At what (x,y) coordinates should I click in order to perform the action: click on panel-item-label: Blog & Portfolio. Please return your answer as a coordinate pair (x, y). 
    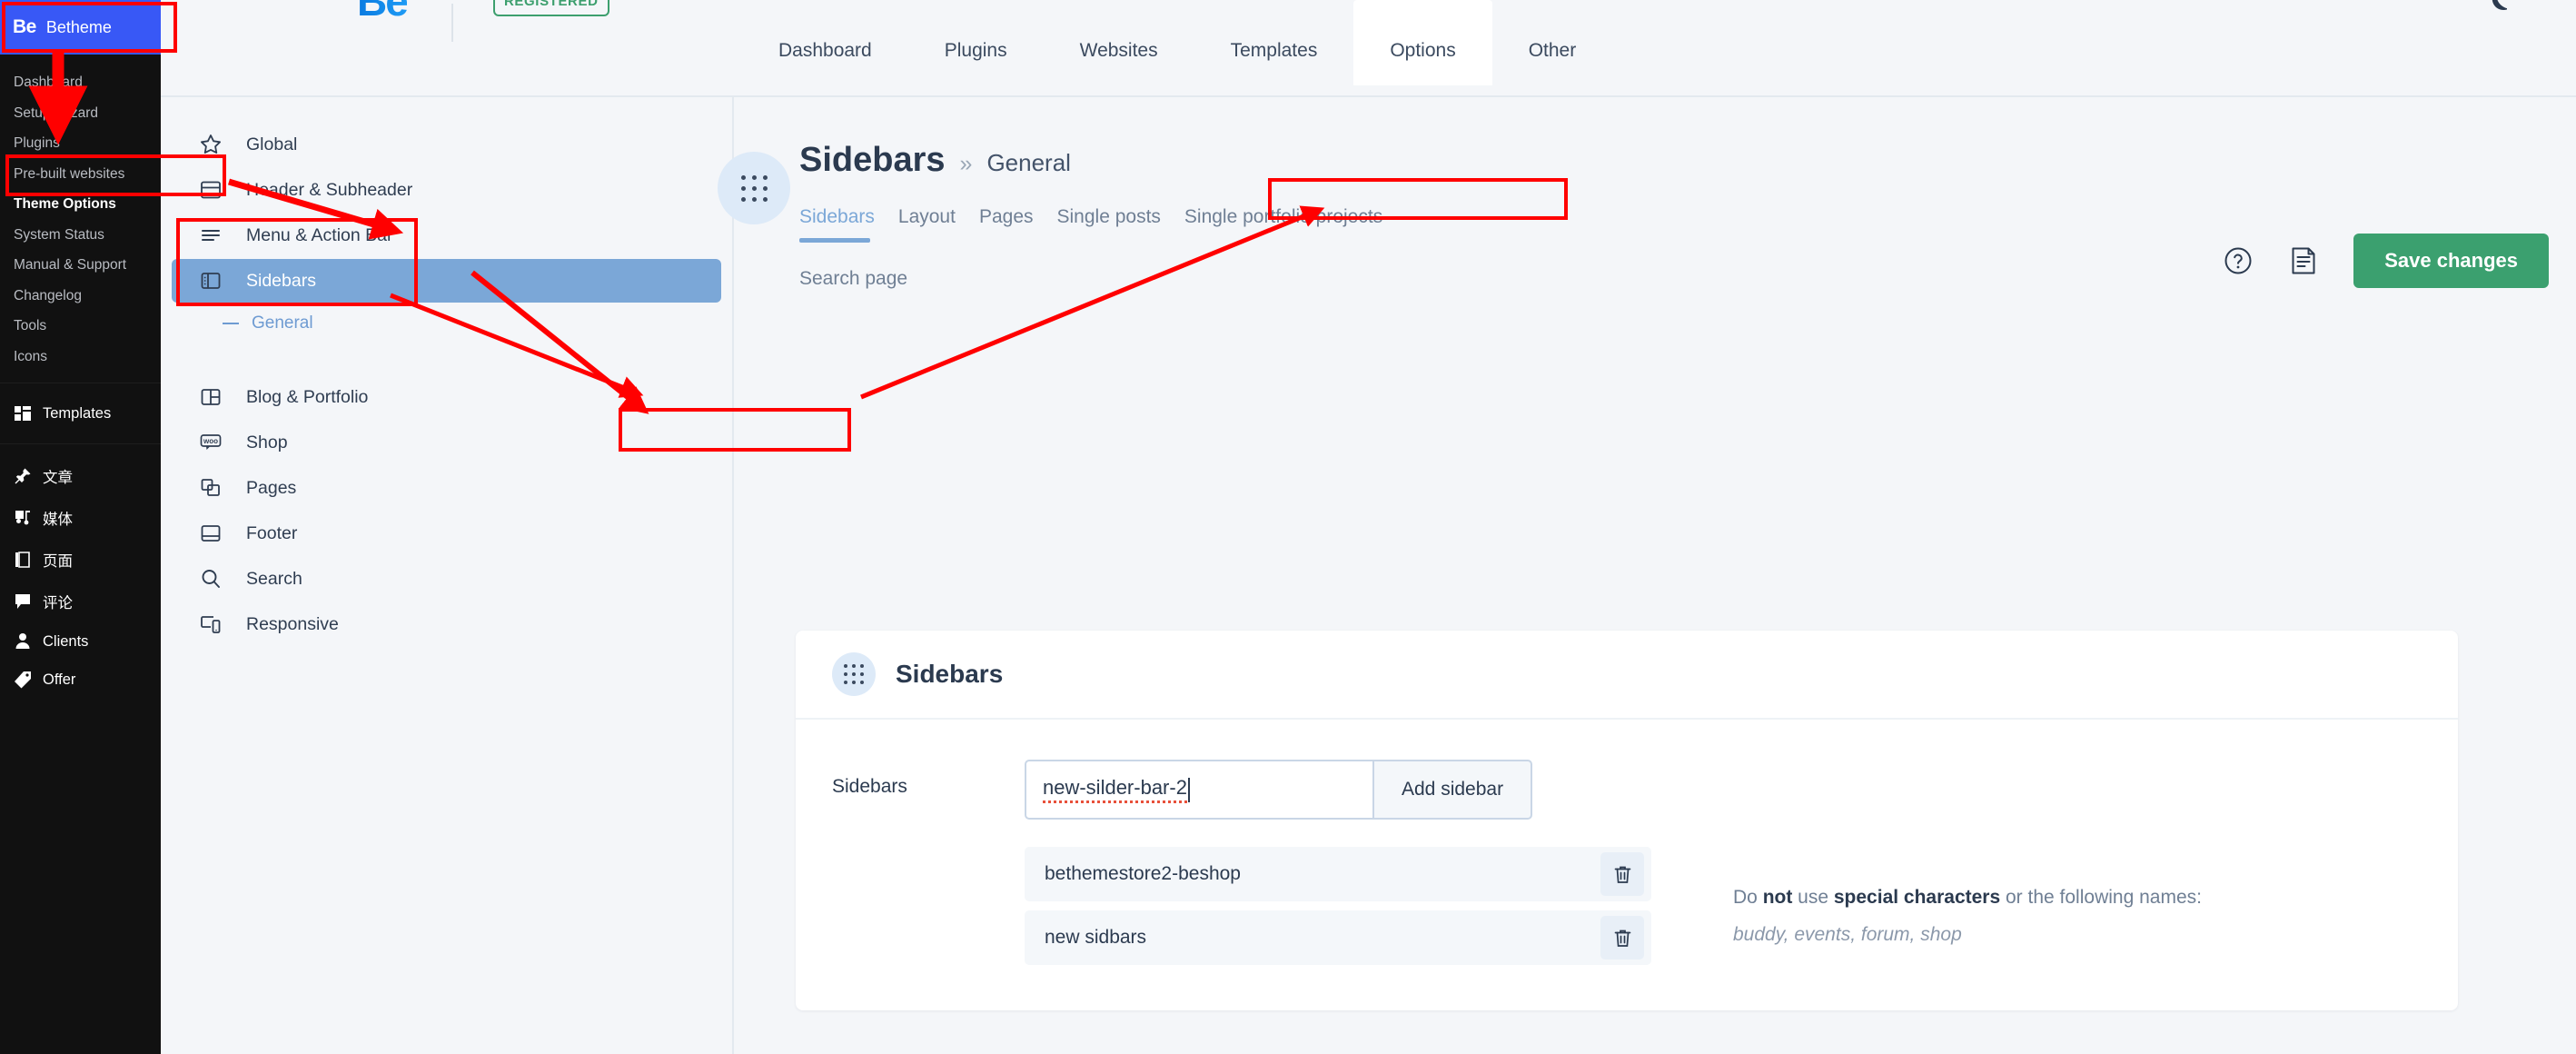
    Looking at the image, I should click on (307, 396).